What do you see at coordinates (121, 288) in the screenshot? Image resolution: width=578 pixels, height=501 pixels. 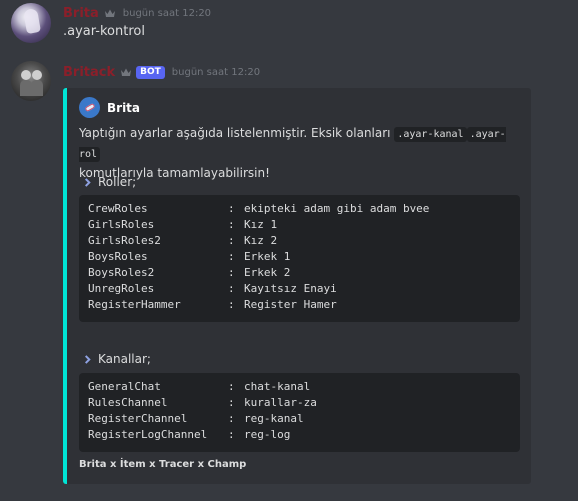 I see `setting-key: UnregRoles` at bounding box center [121, 288].